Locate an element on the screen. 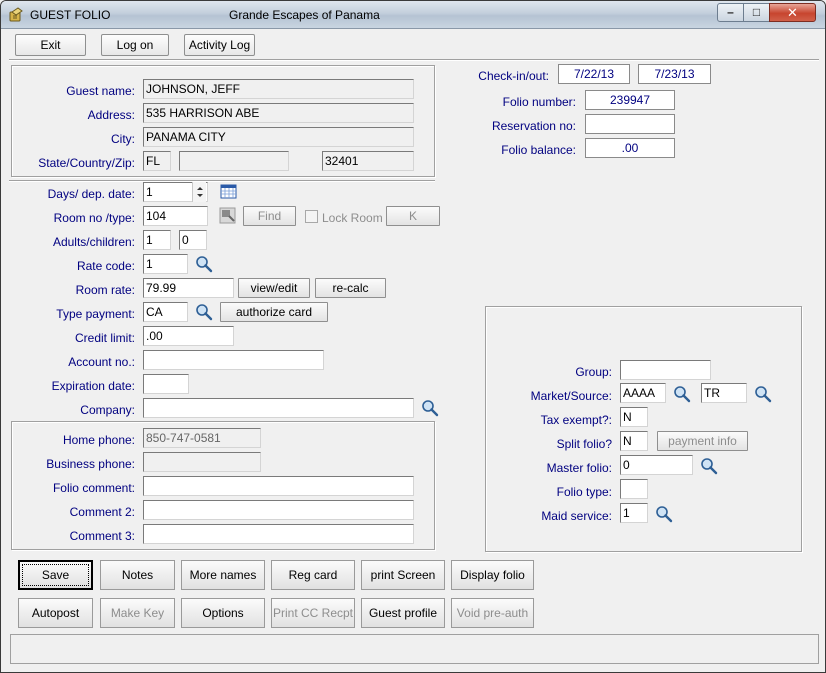  days-spinner is located at coordinates (199, 192).